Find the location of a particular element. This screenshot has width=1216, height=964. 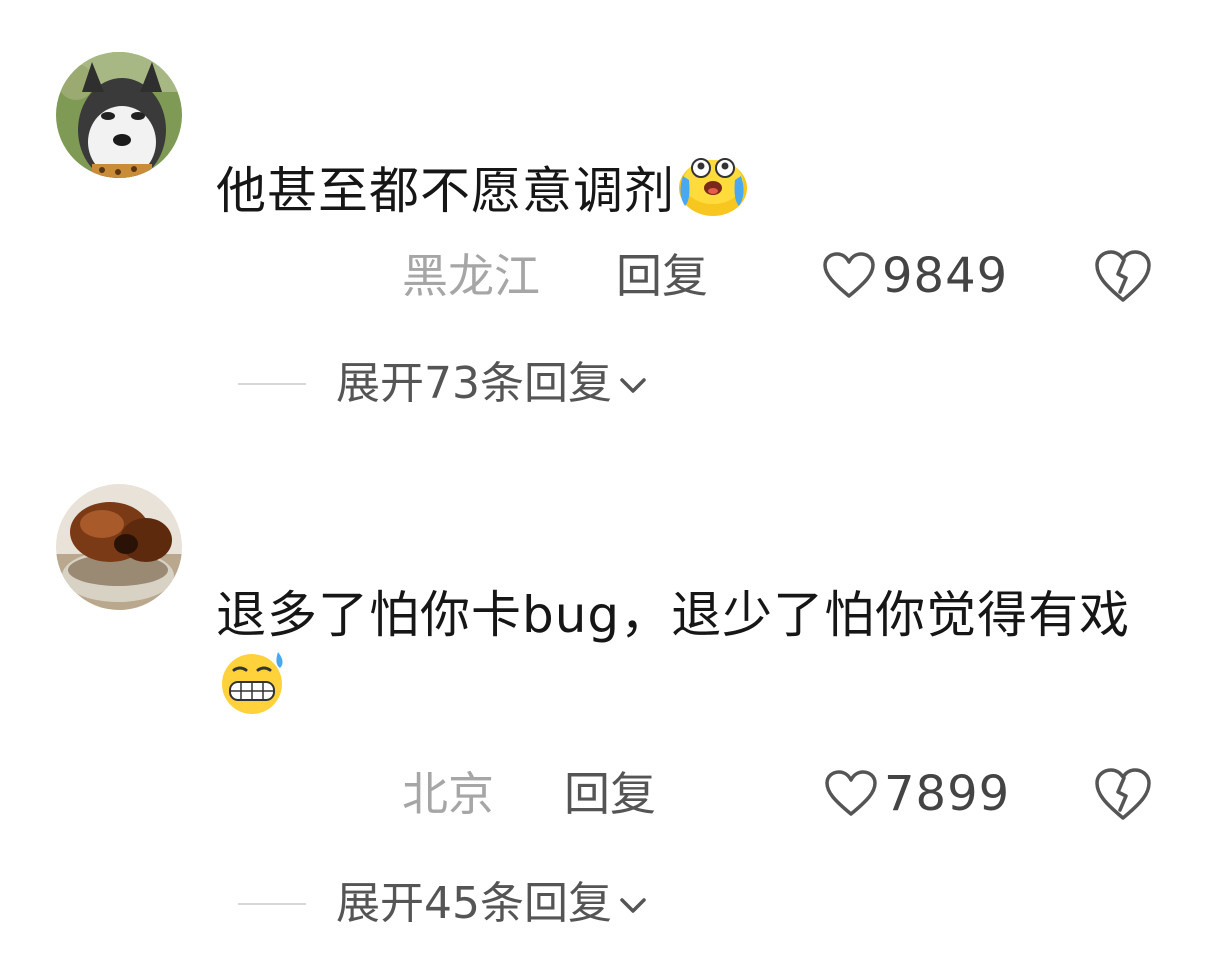

like-button: 7899 is located at coordinates (917, 794).